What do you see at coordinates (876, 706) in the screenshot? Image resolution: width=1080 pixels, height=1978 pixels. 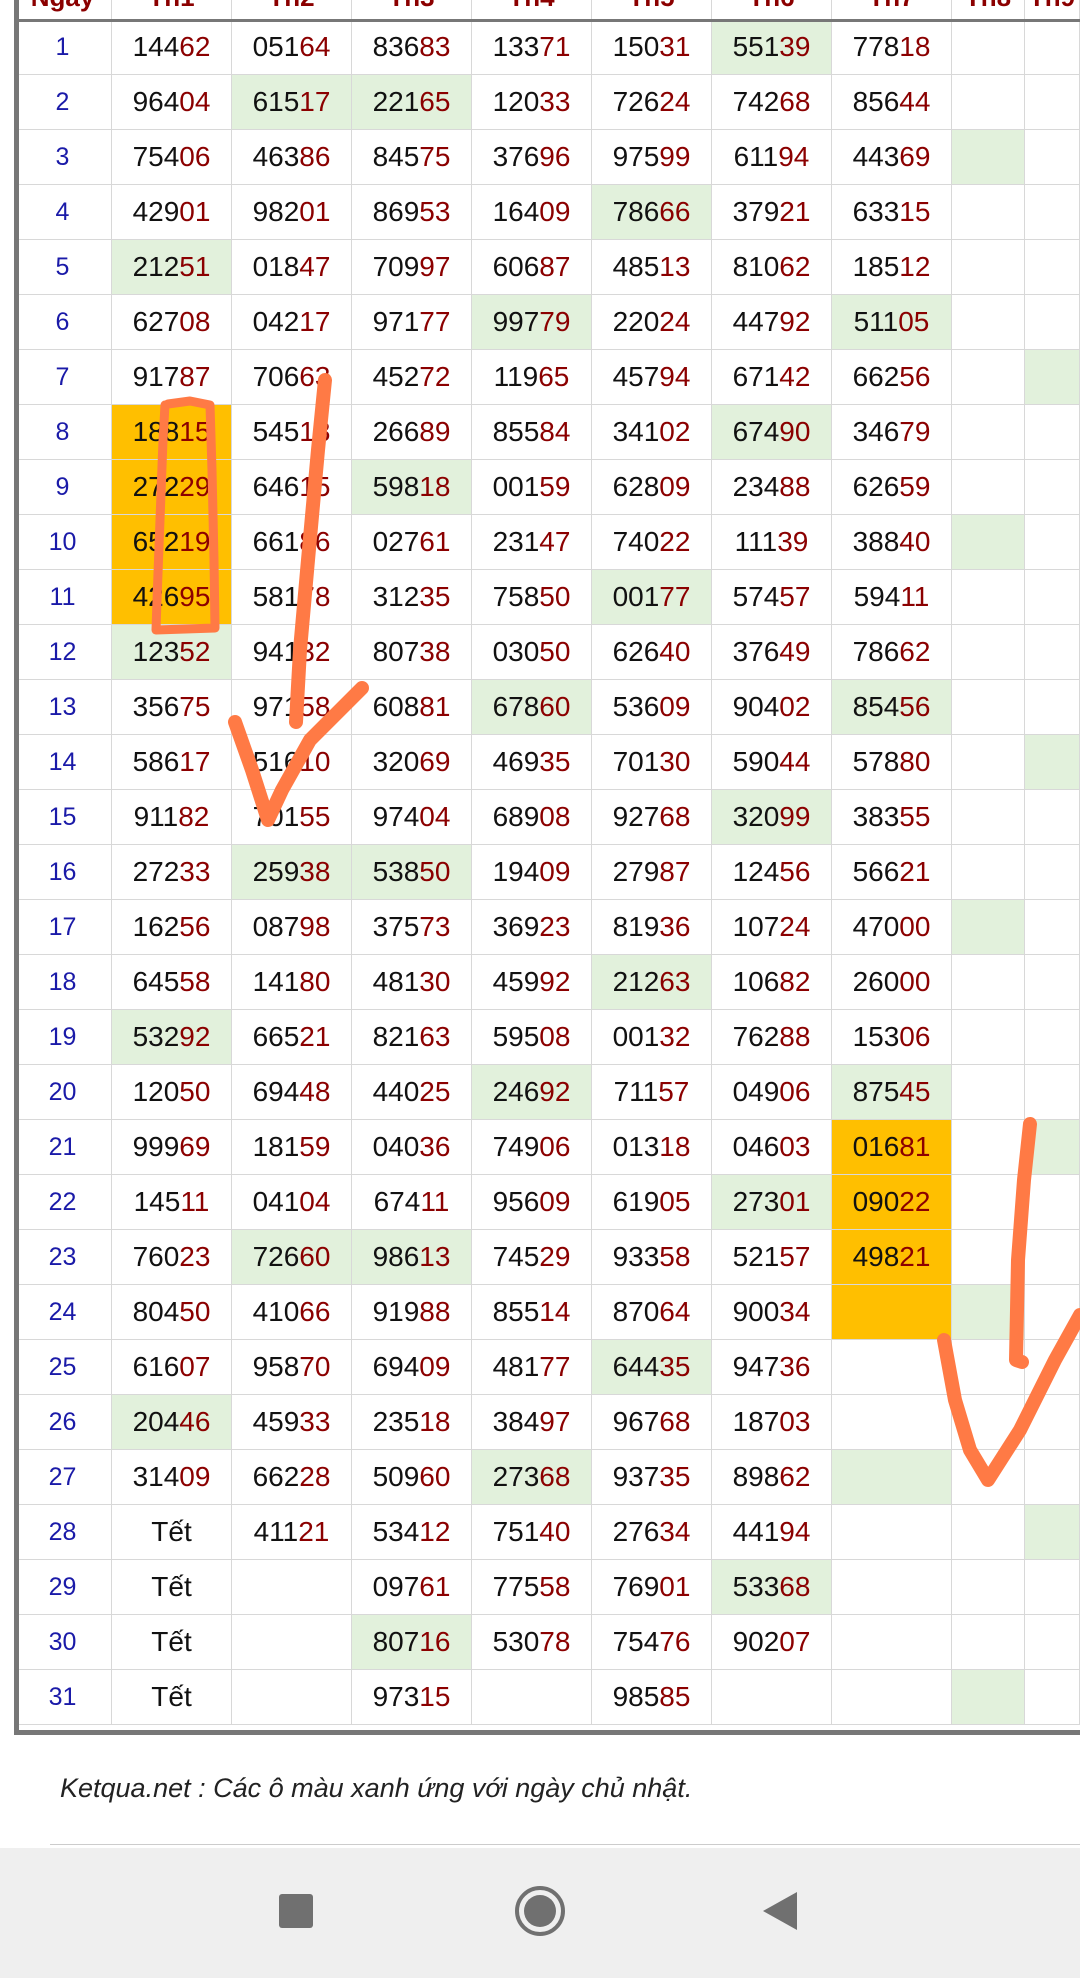 I see `result-head-digits: 854` at bounding box center [876, 706].